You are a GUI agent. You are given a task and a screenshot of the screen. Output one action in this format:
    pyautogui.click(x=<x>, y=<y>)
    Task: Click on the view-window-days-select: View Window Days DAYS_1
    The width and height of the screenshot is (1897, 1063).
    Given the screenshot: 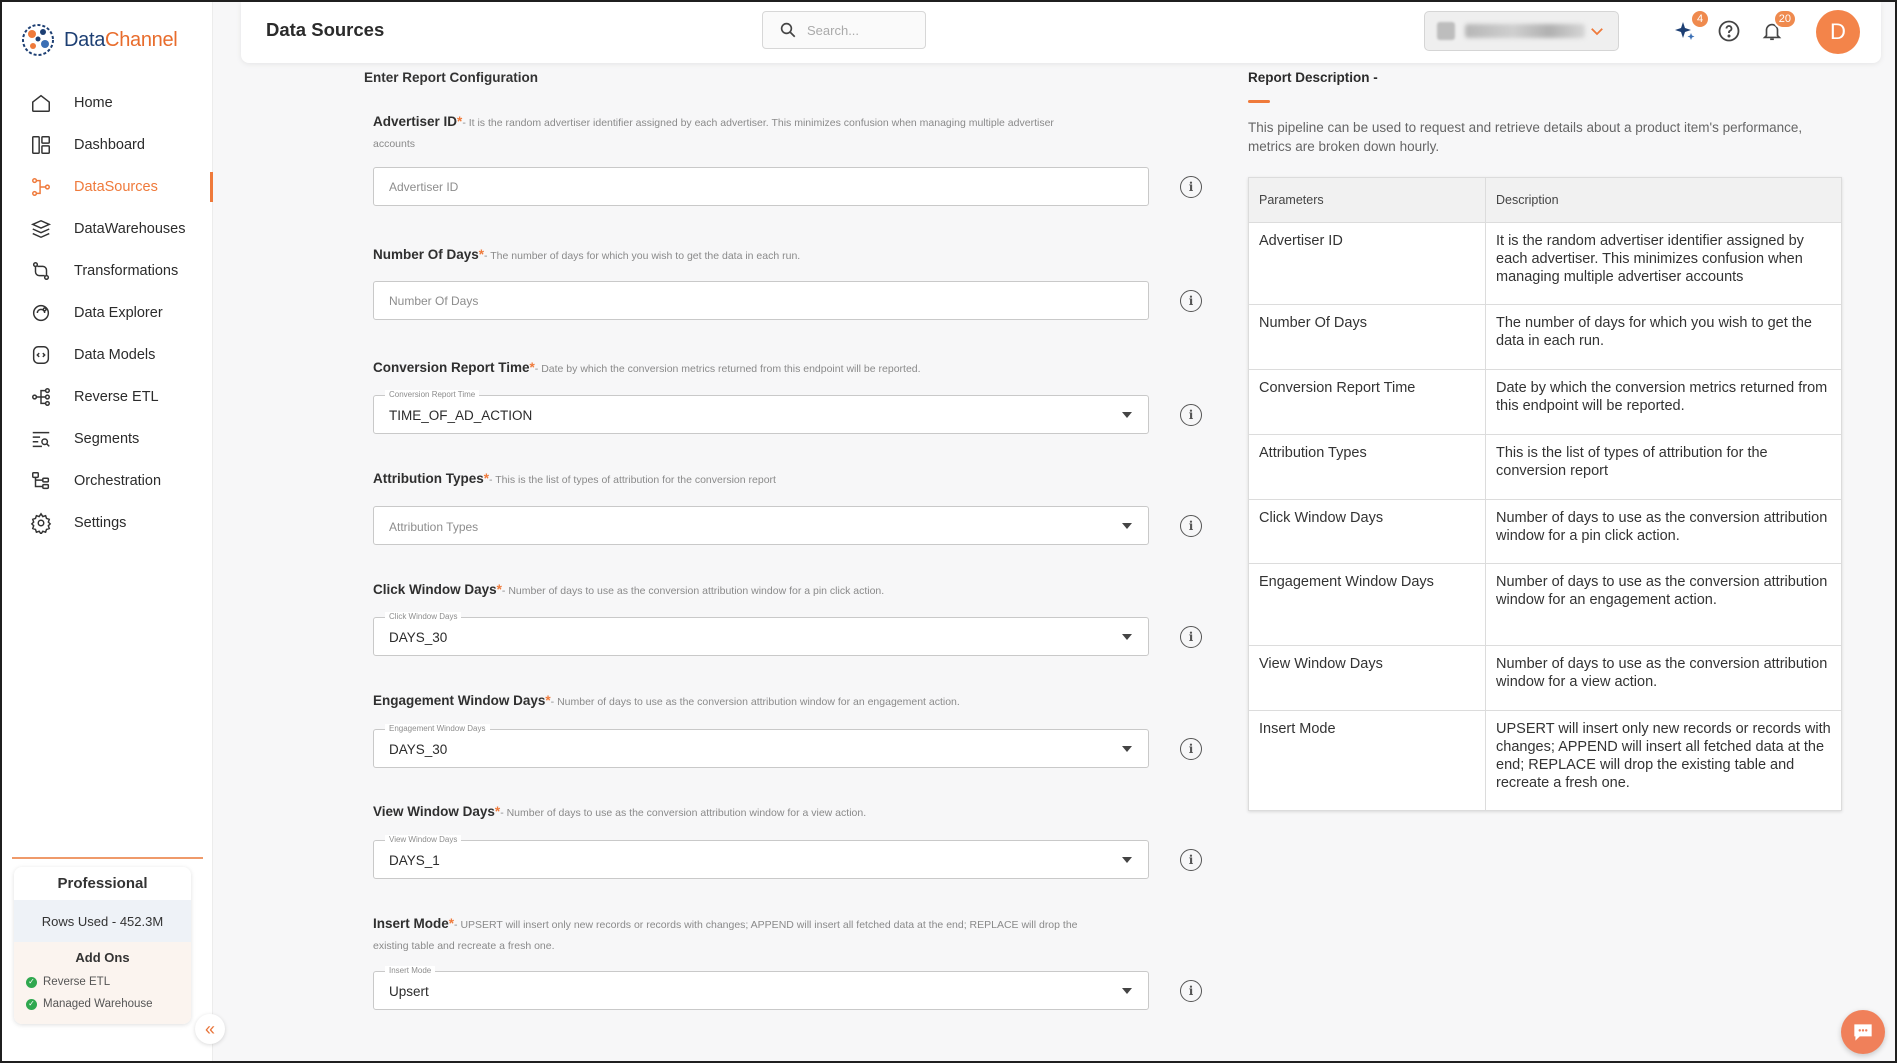 What is the action you would take?
    pyautogui.click(x=761, y=857)
    